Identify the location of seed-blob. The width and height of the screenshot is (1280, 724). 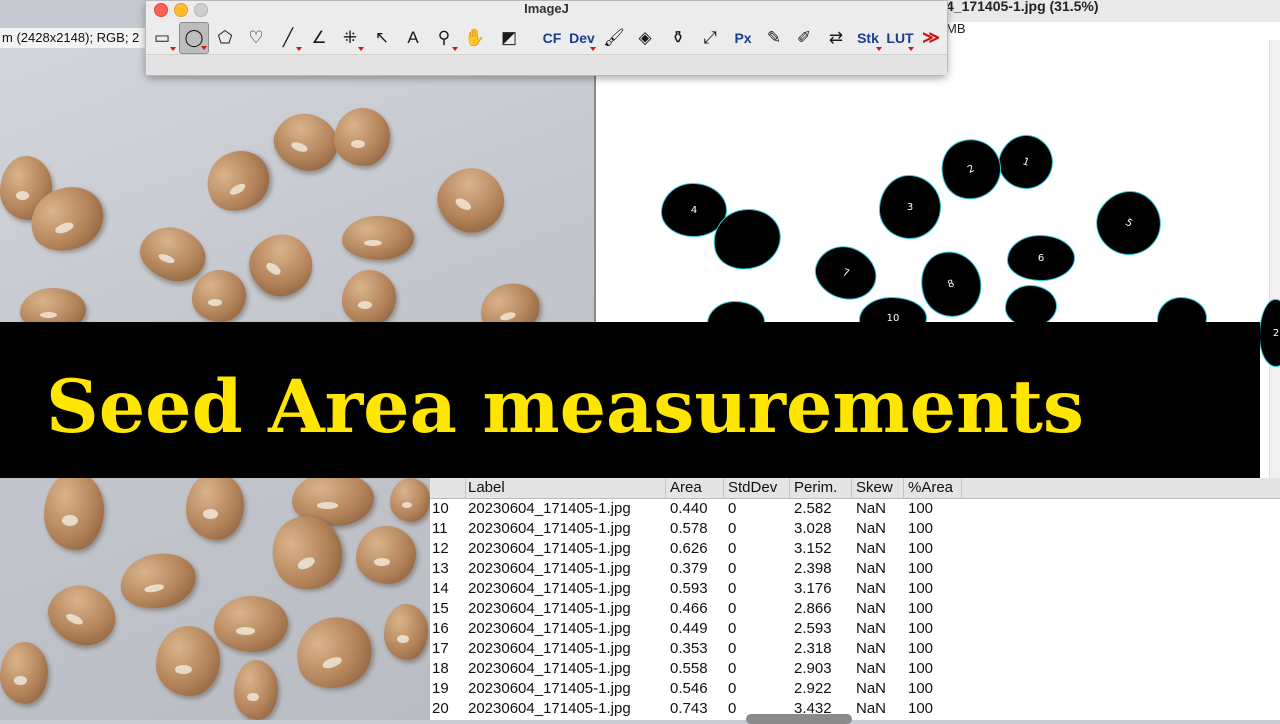
(1031, 306).